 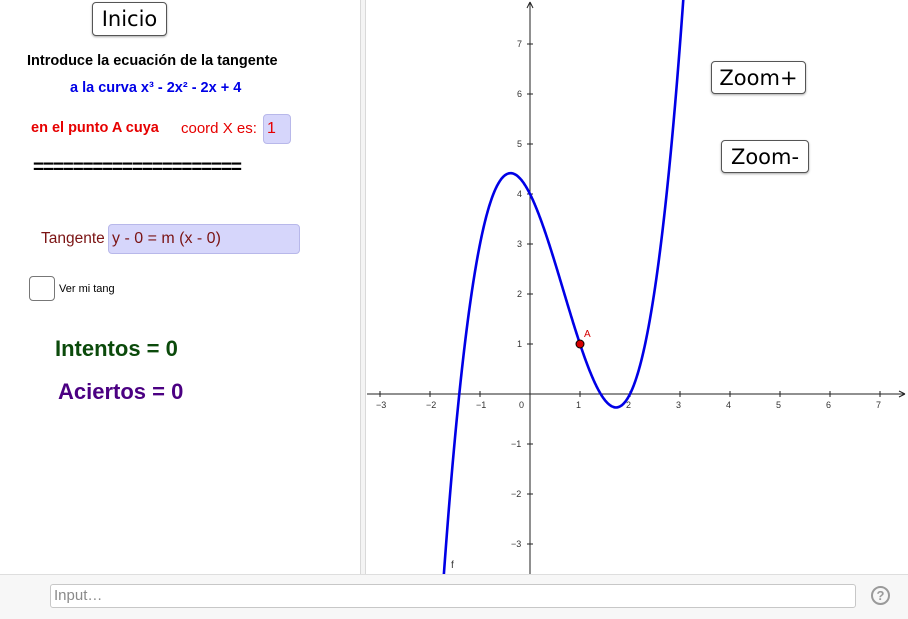 I want to click on tangent-input: y - 0 = m (x - 0), so click(x=204, y=239).